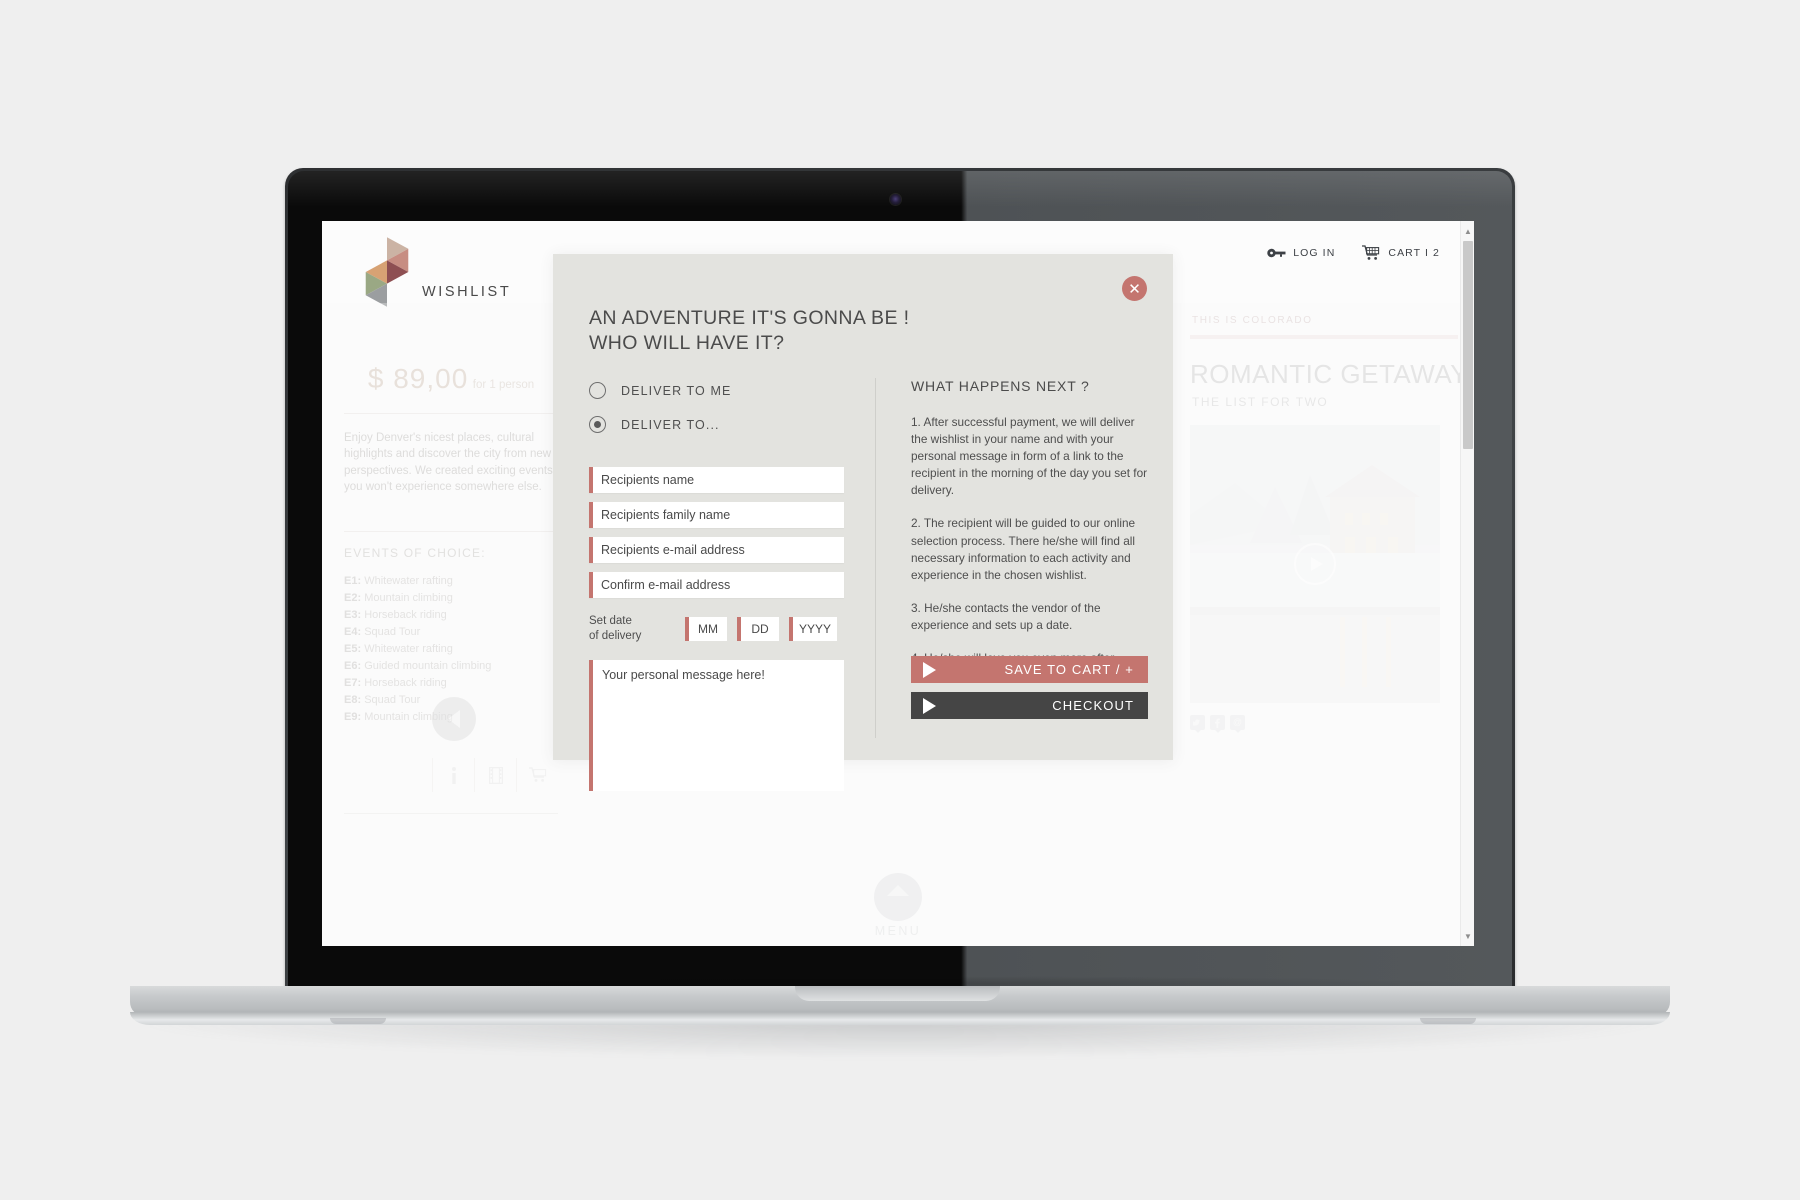 Image resolution: width=1800 pixels, height=1200 pixels. What do you see at coordinates (676, 390) in the screenshot?
I see `radio-label: DELIVER TO ME` at bounding box center [676, 390].